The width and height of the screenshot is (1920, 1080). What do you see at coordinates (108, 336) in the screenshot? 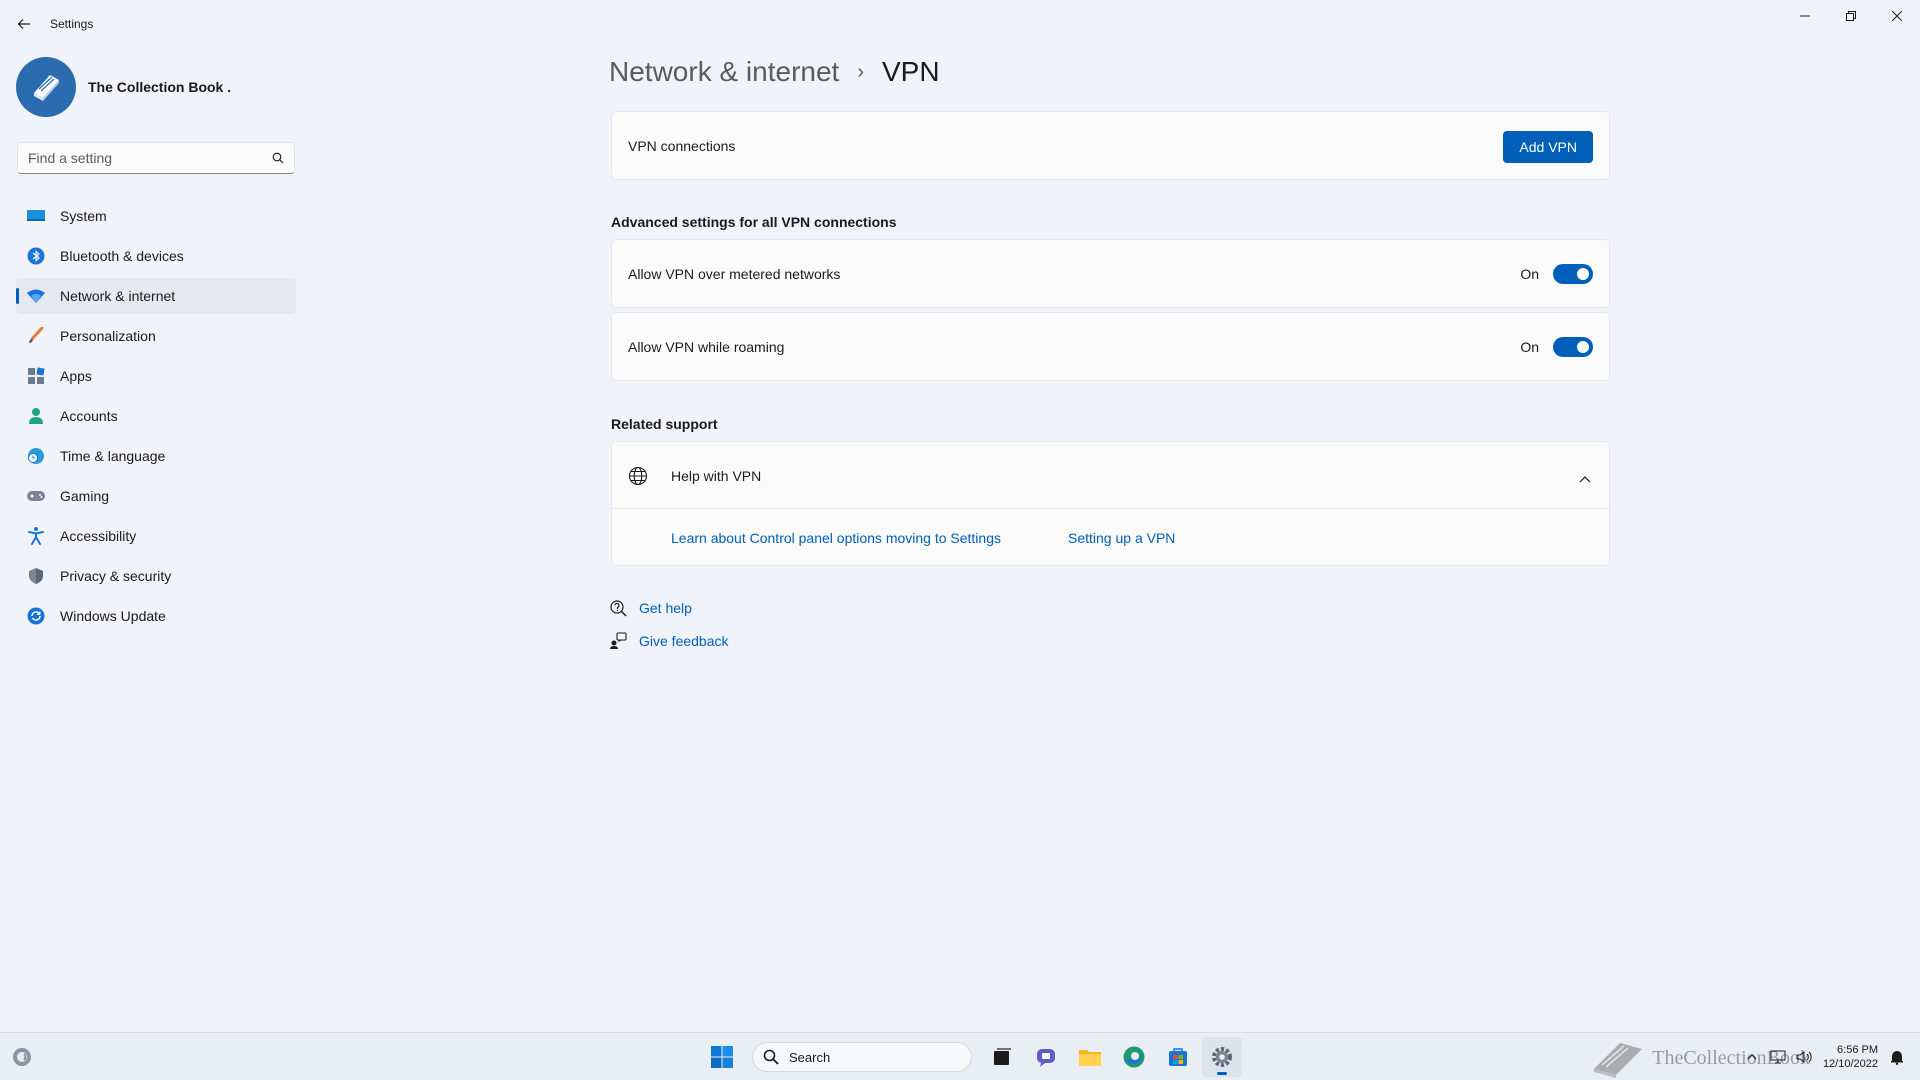
I see `sidebar-item-label: Personalization` at bounding box center [108, 336].